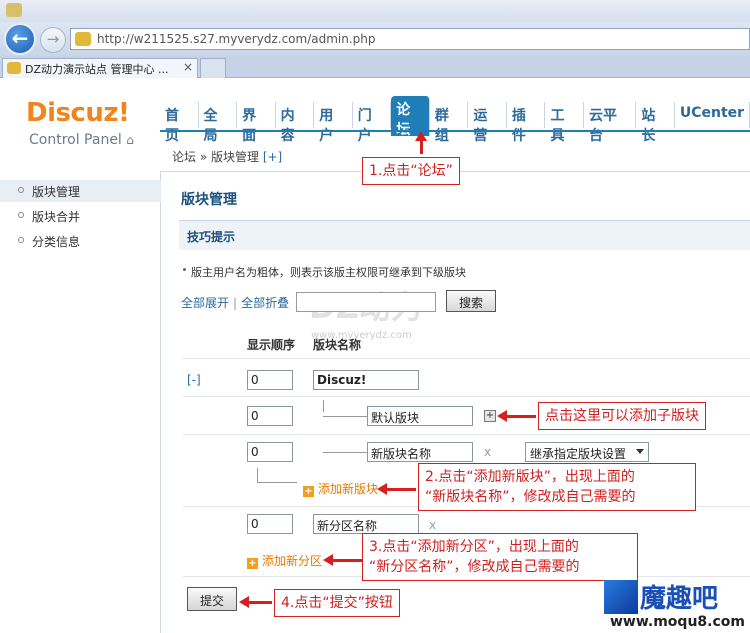 Image resolution: width=750 pixels, height=633 pixels. I want to click on annotation-step3-line2: “新分区名称”，修改成自己需要的, so click(474, 567).